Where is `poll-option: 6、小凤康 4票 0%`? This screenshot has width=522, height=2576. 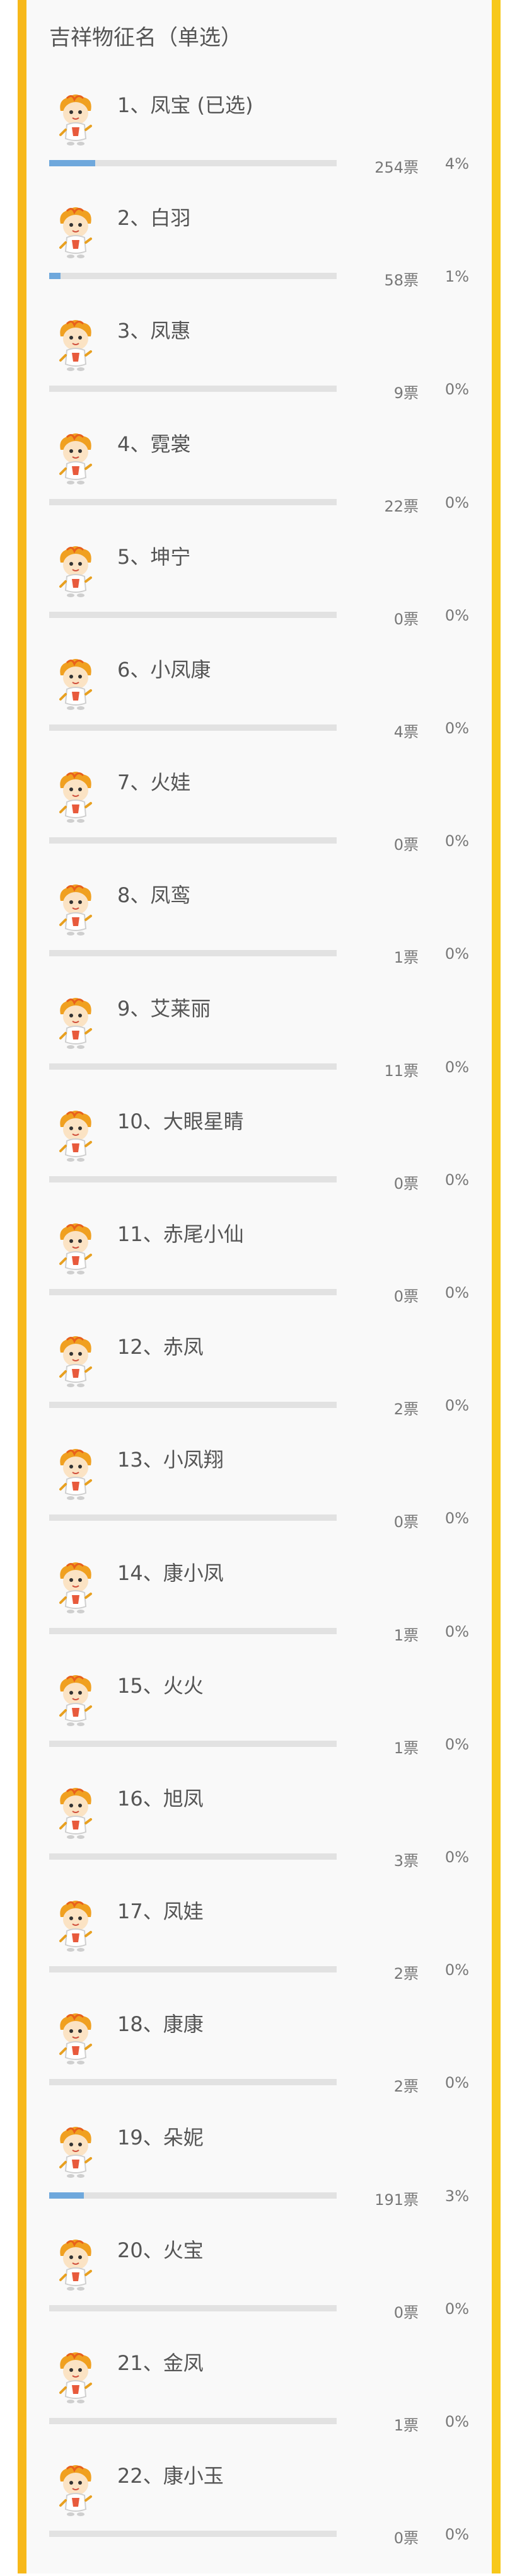
poll-option: 6、小凤康 4票 0% is located at coordinates (259, 713).